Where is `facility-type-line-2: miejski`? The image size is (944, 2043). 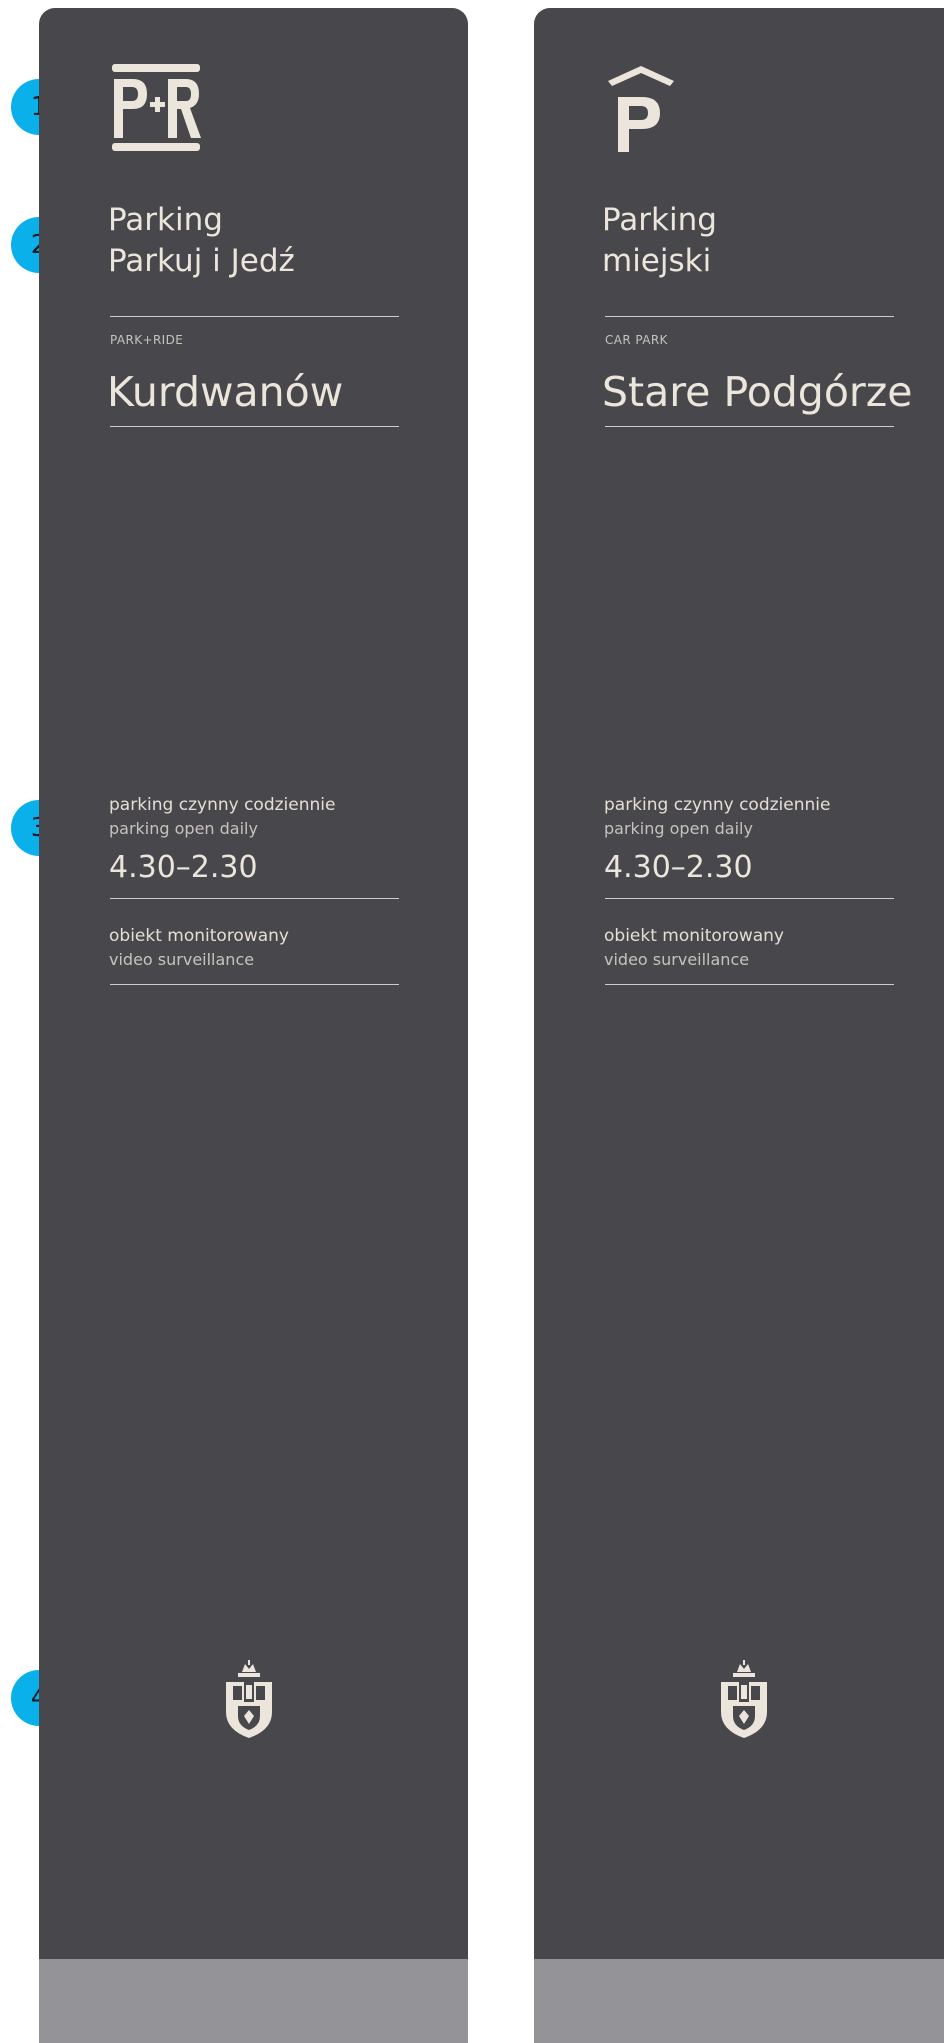 facility-type-line-2: miejski is located at coordinates (657, 261).